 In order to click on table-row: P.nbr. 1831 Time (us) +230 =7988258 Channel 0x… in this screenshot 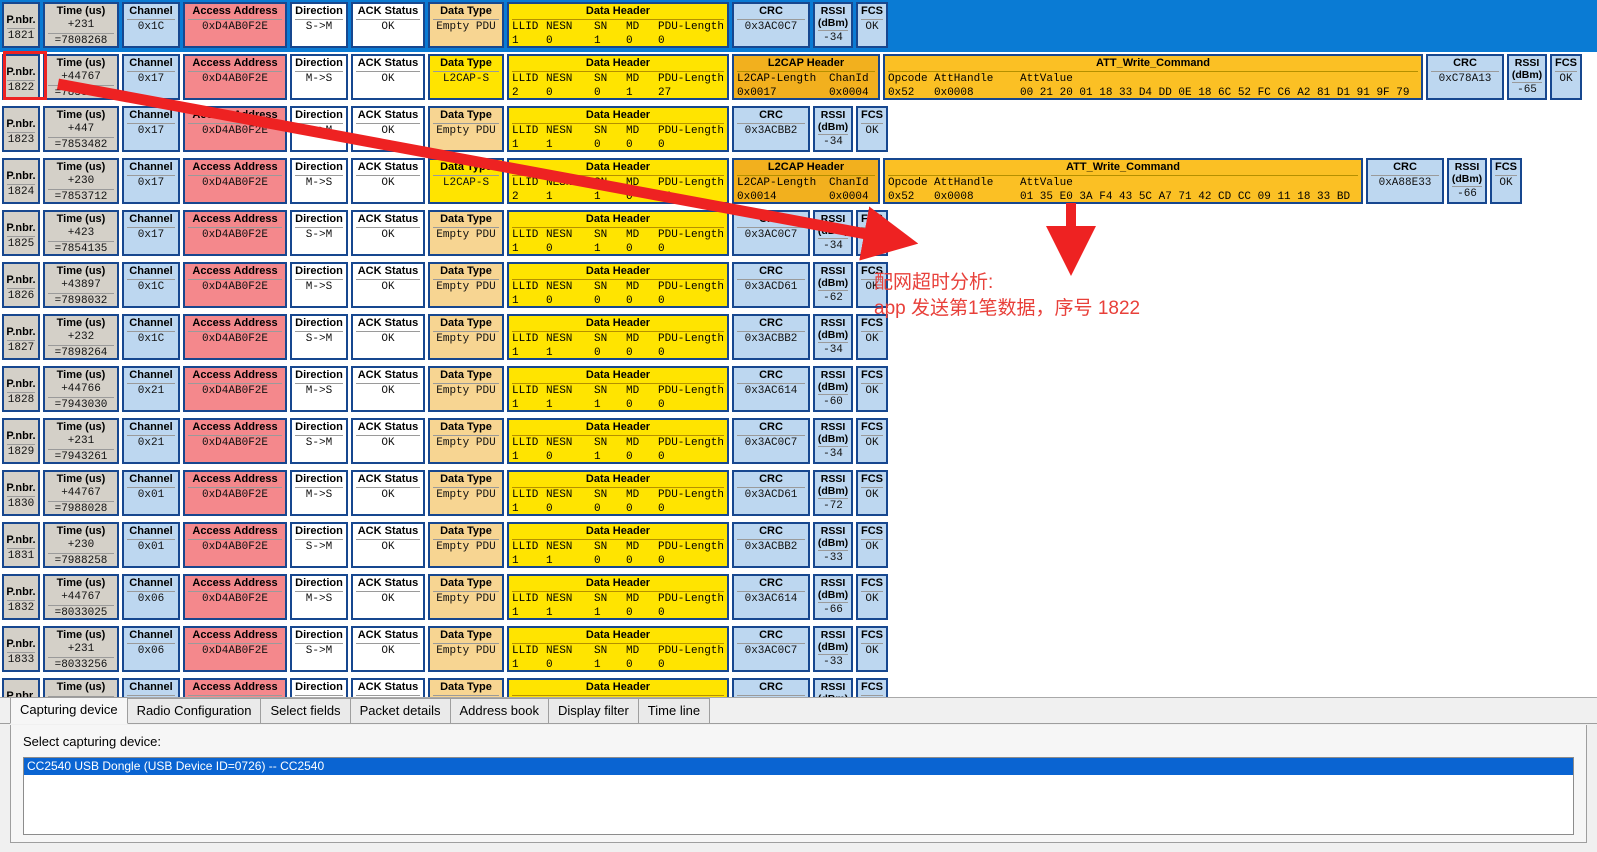, I will do `click(798, 546)`.